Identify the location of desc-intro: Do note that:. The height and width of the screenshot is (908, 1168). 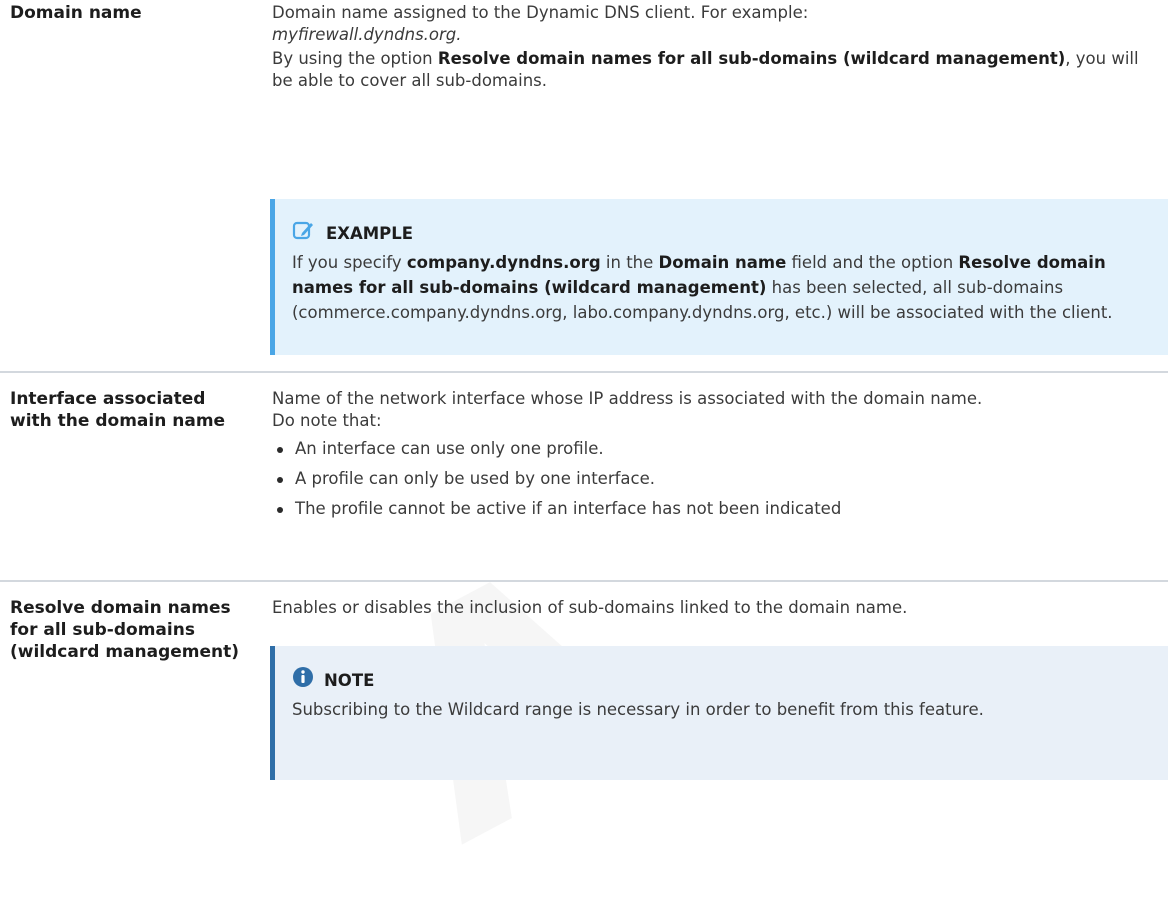
(327, 420).